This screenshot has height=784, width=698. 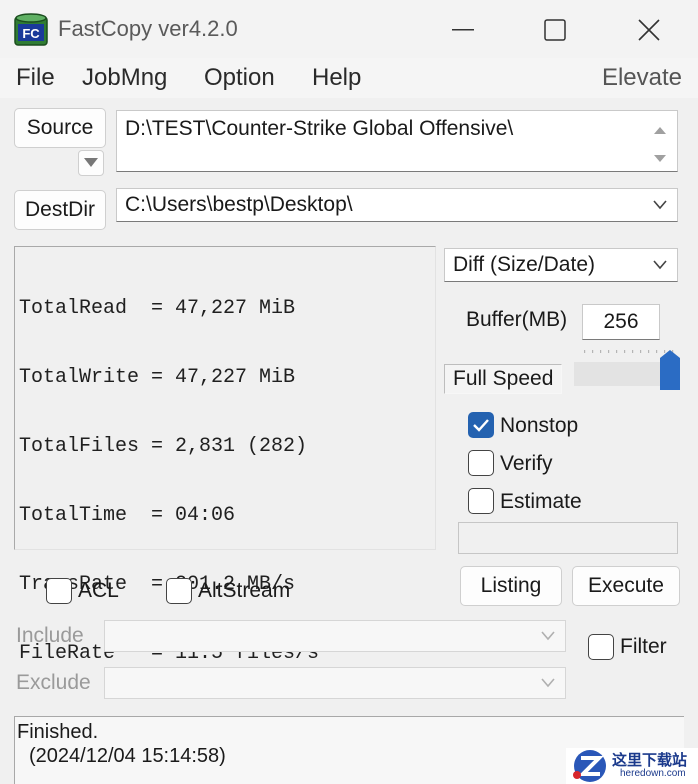 I want to click on altstream-checkbox, so click(x=179, y=591).